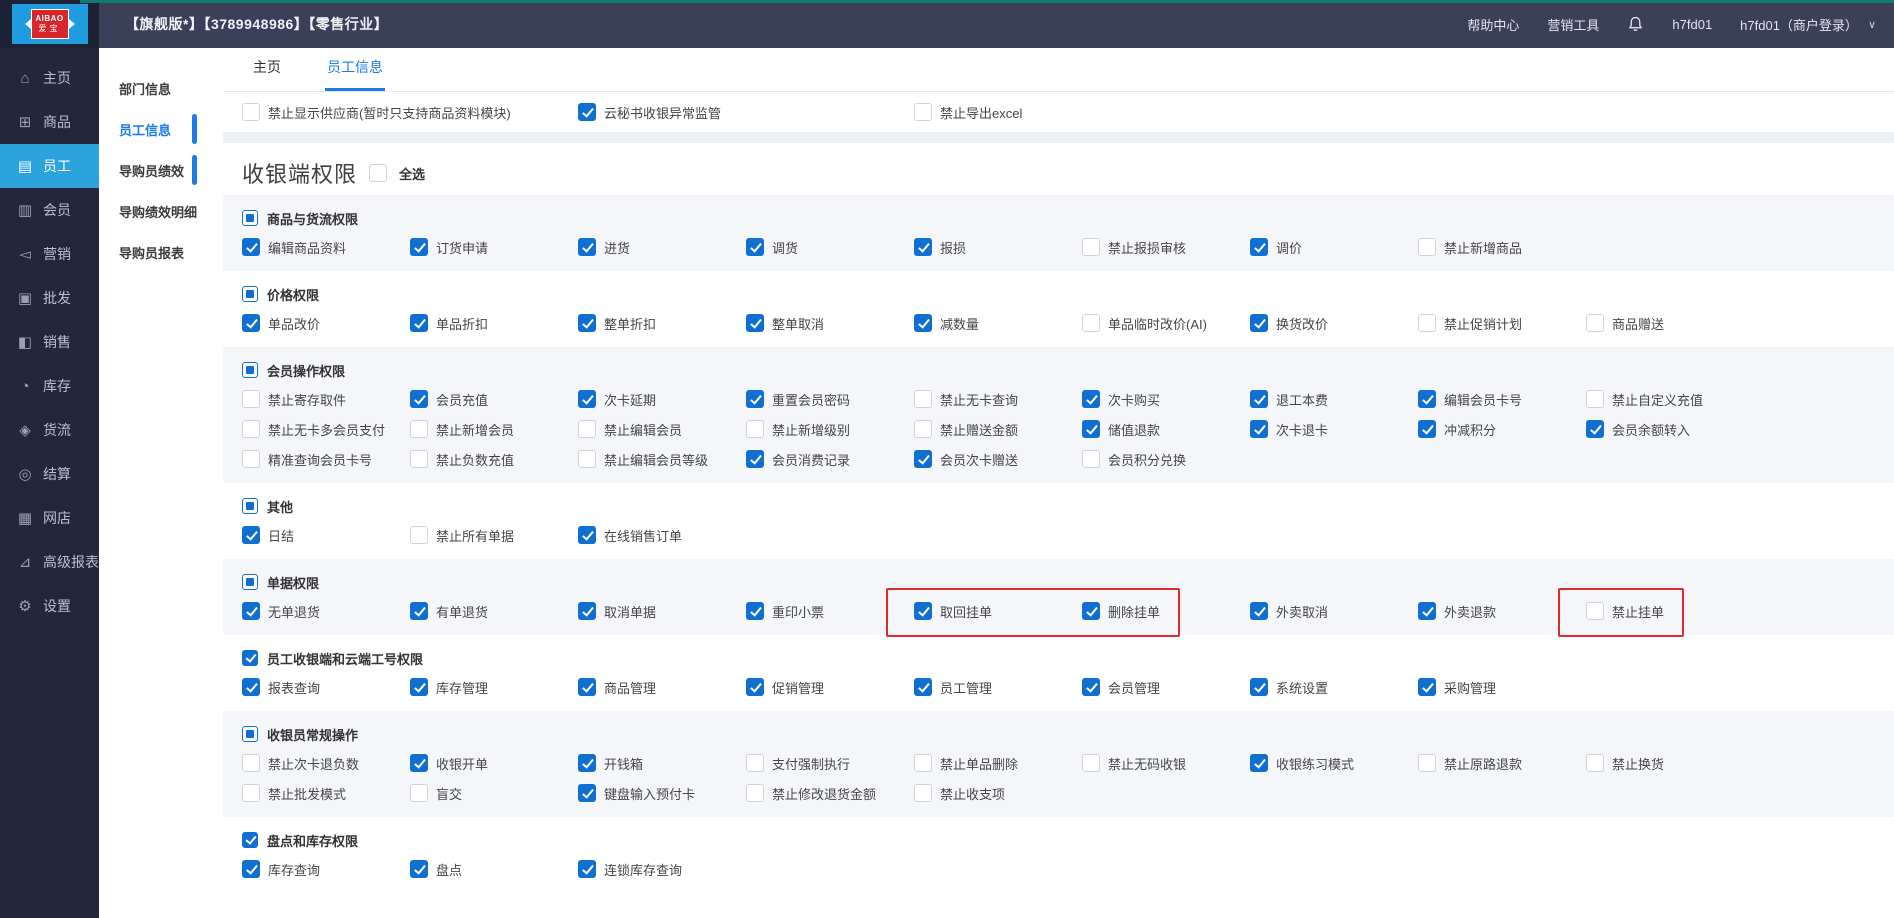 Image resolution: width=1894 pixels, height=918 pixels. What do you see at coordinates (494, 763) in the screenshot?
I see `permission-checkbox: 收银开单` at bounding box center [494, 763].